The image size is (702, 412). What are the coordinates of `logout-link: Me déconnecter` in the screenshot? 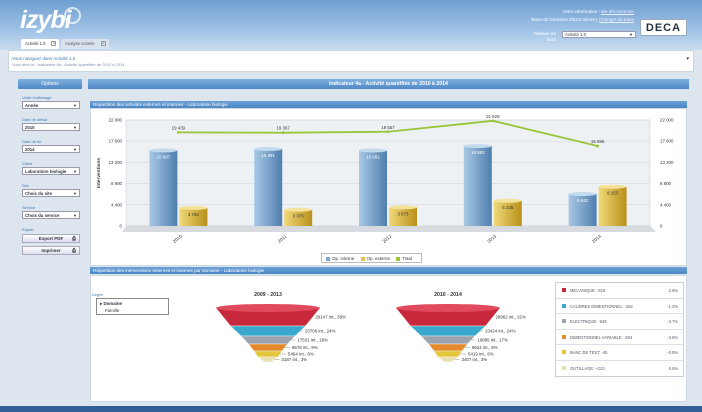 It's located at (617, 11).